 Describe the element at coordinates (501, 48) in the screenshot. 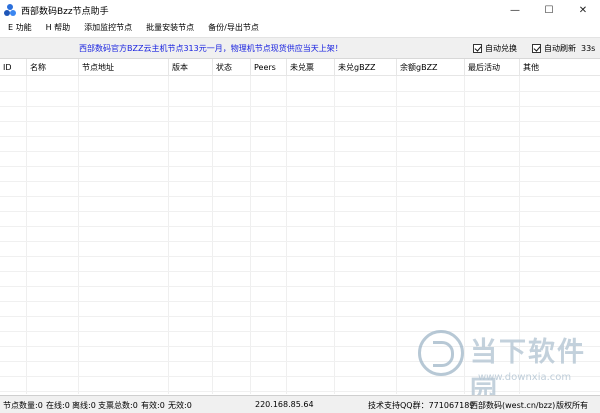

I see `auto-exchange-label: 自动兑换` at that location.